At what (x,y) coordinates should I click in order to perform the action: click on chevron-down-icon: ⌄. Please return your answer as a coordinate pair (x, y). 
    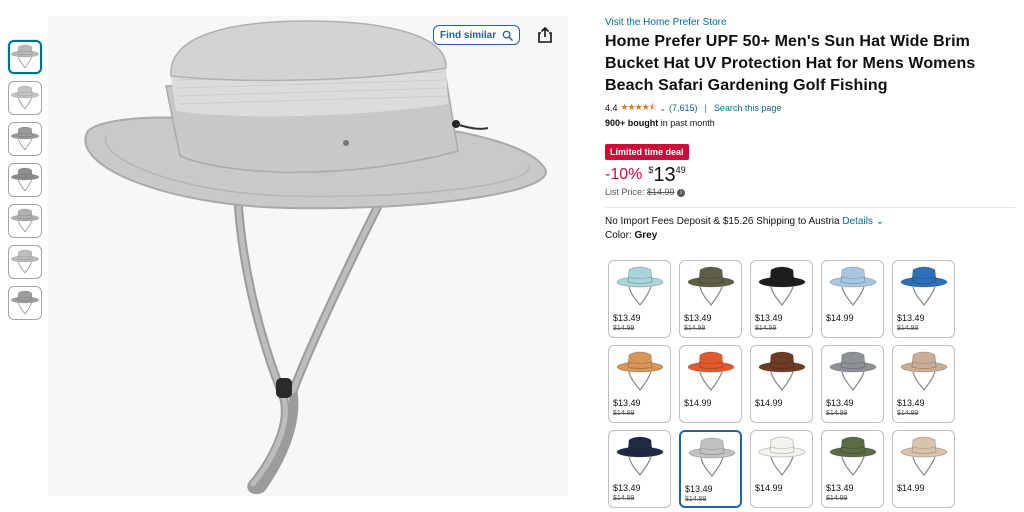
    Looking at the image, I should click on (662, 108).